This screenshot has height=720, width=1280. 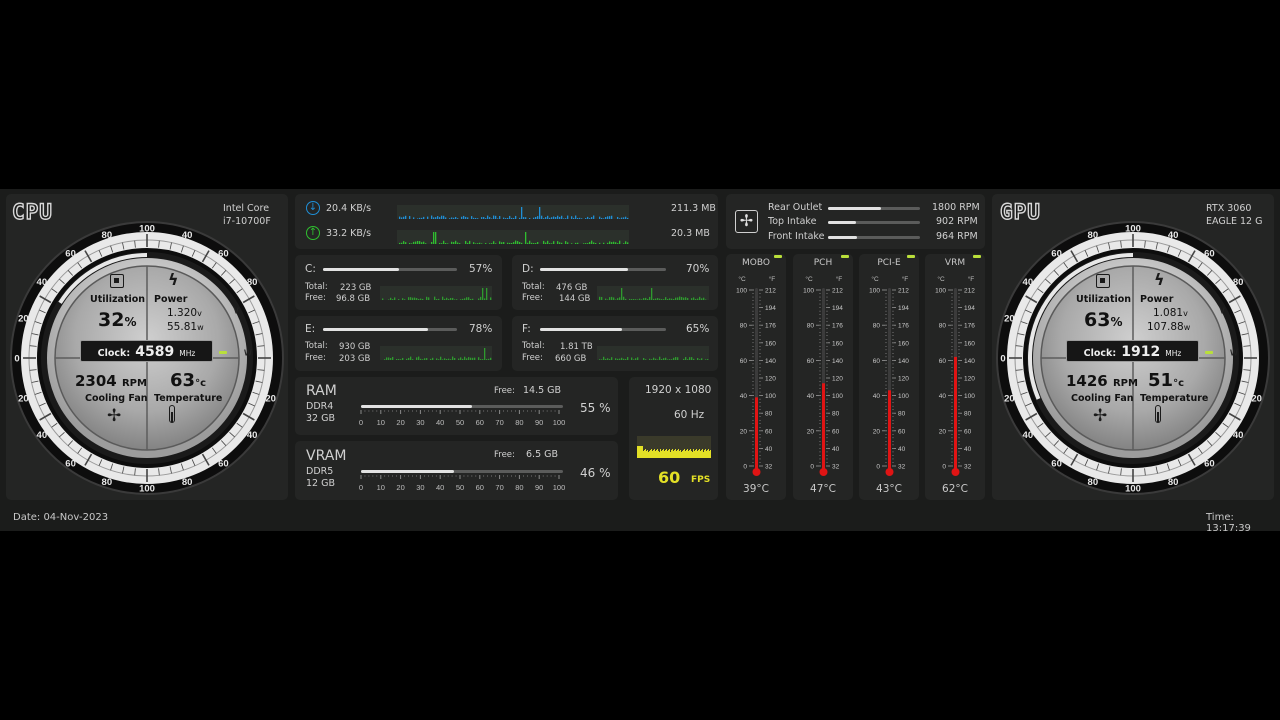 What do you see at coordinates (943, 431) in the screenshot?
I see `celsius-tick-label: 20` at bounding box center [943, 431].